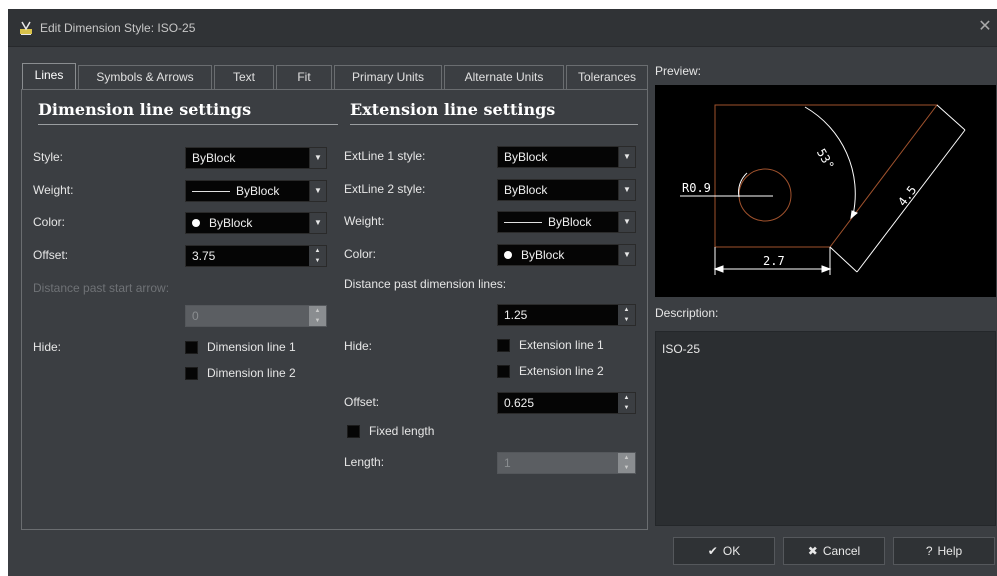  What do you see at coordinates (360, 254) in the screenshot?
I see `ext-color-label: Color:` at bounding box center [360, 254].